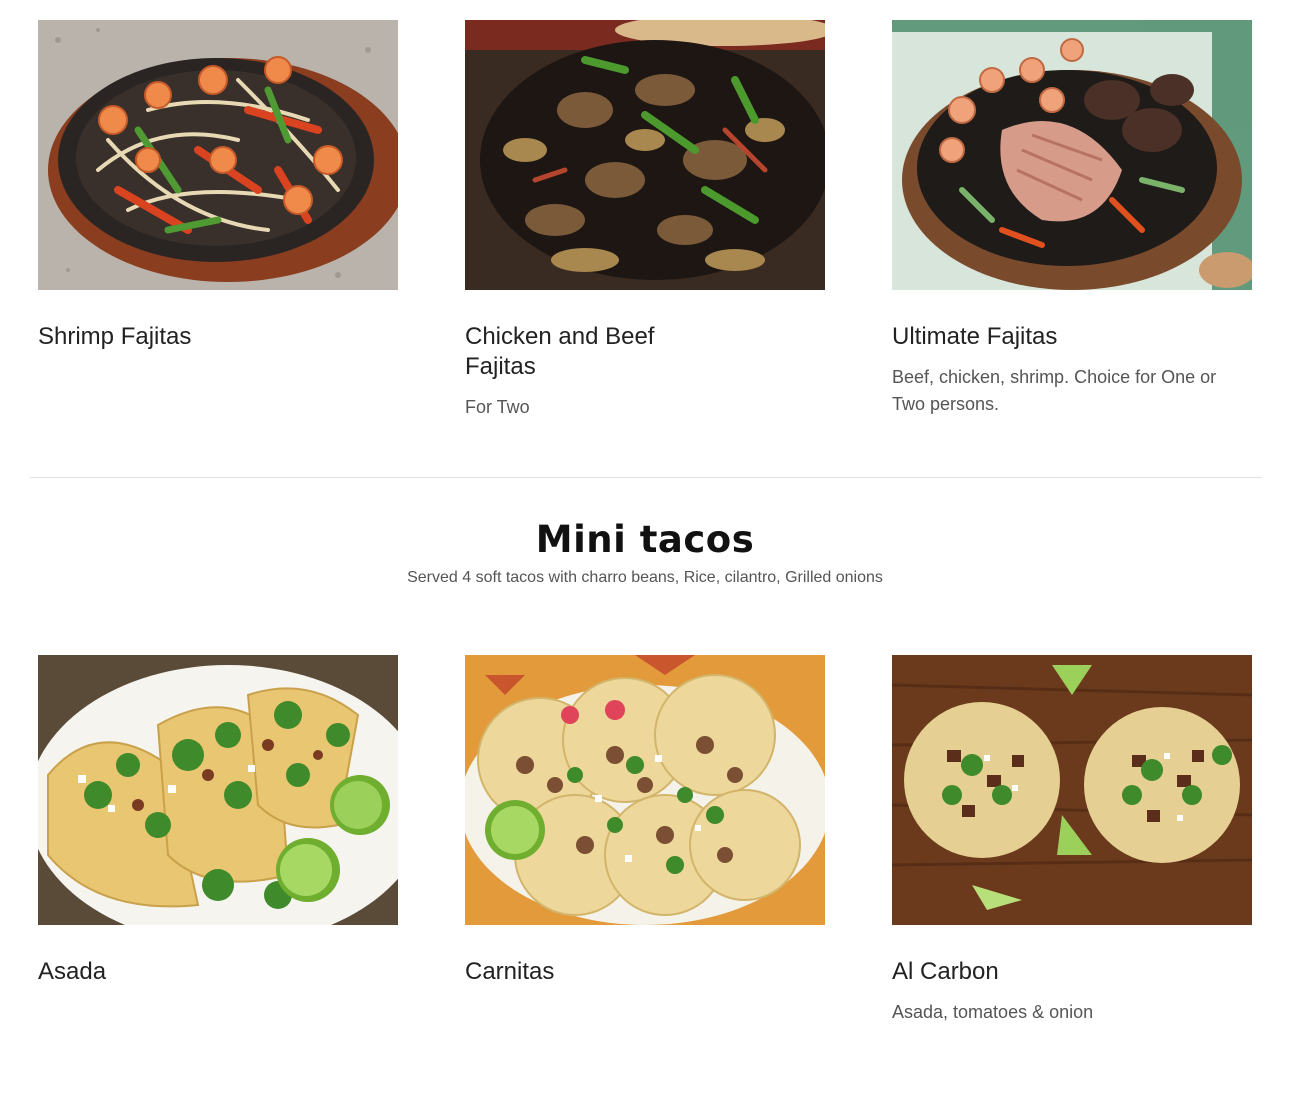 The image size is (1290, 1103). What do you see at coordinates (945, 971) in the screenshot?
I see `item-title: Al Carbon` at bounding box center [945, 971].